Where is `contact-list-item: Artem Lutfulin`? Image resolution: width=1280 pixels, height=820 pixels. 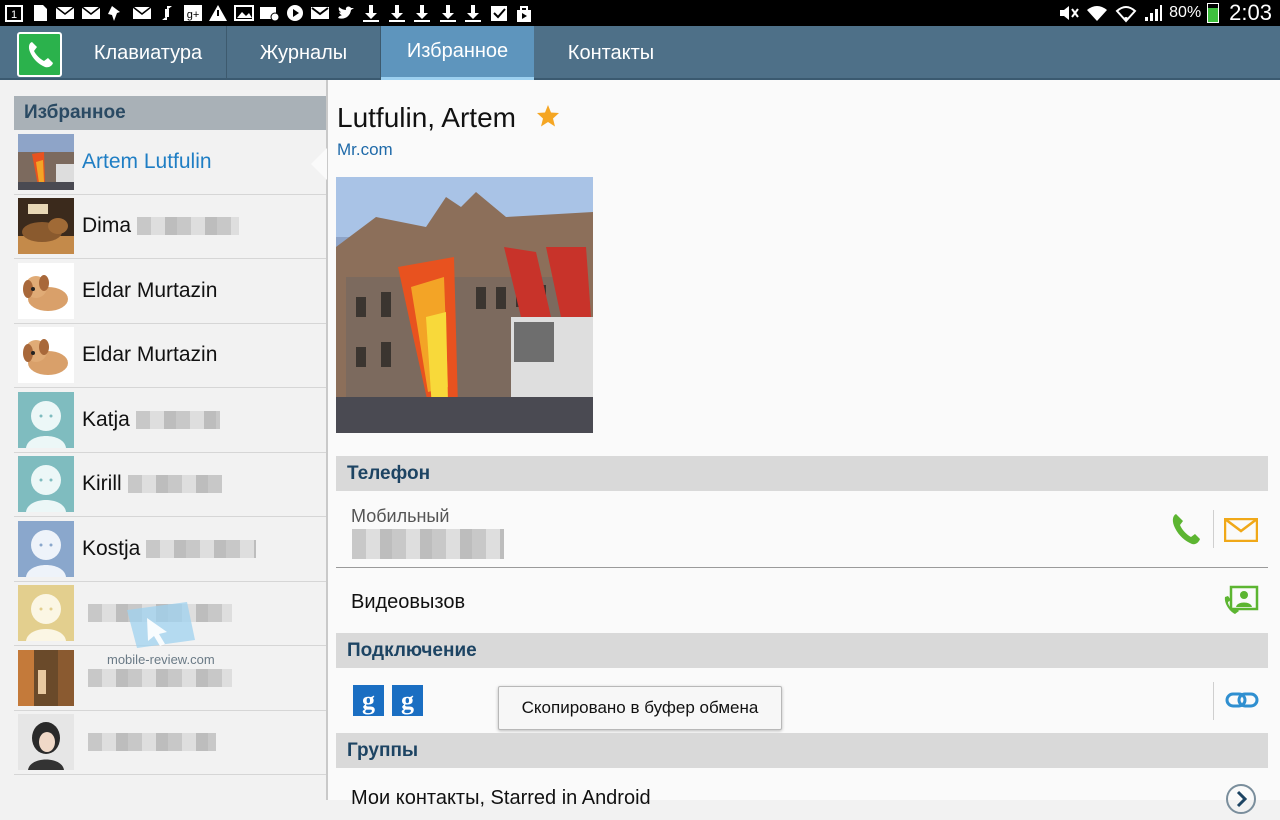 contact-list-item: Artem Lutfulin is located at coordinates (170, 162).